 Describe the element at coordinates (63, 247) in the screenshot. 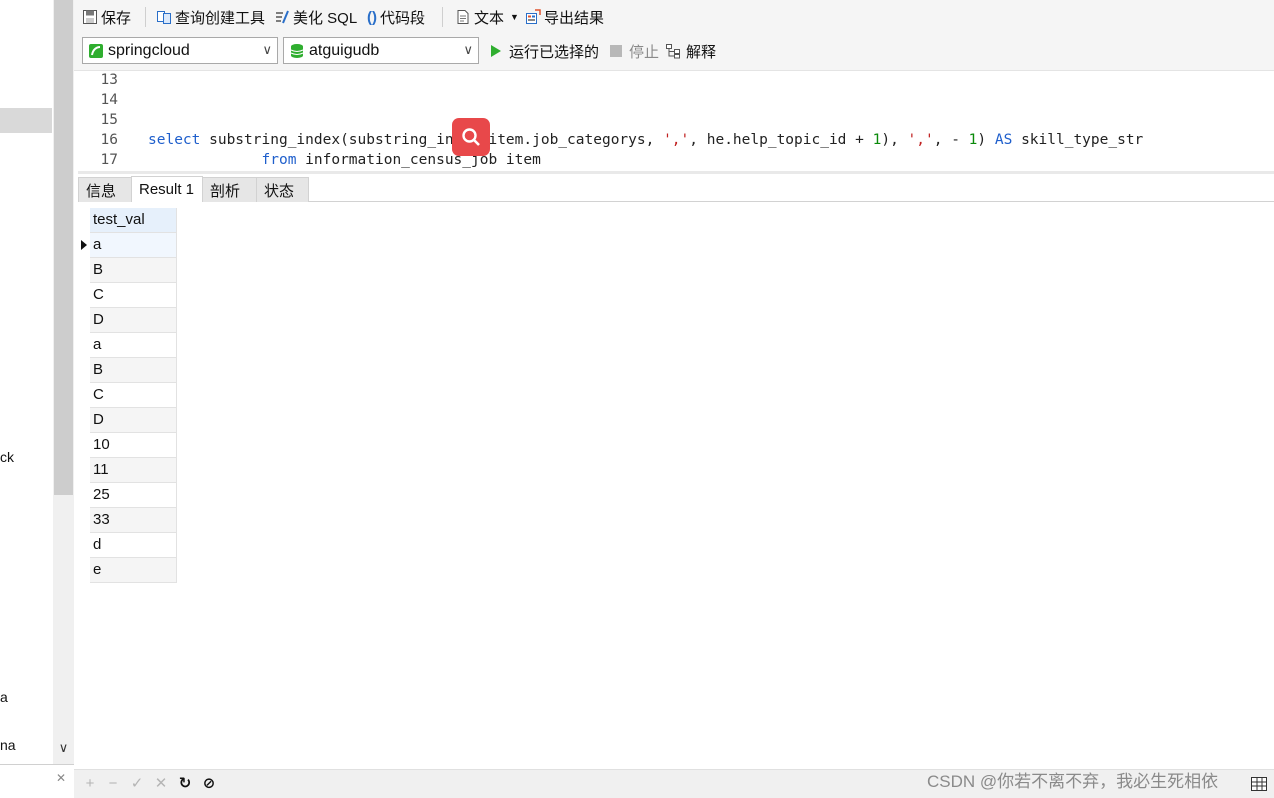

I see `navigator-scroll-thumb` at that location.